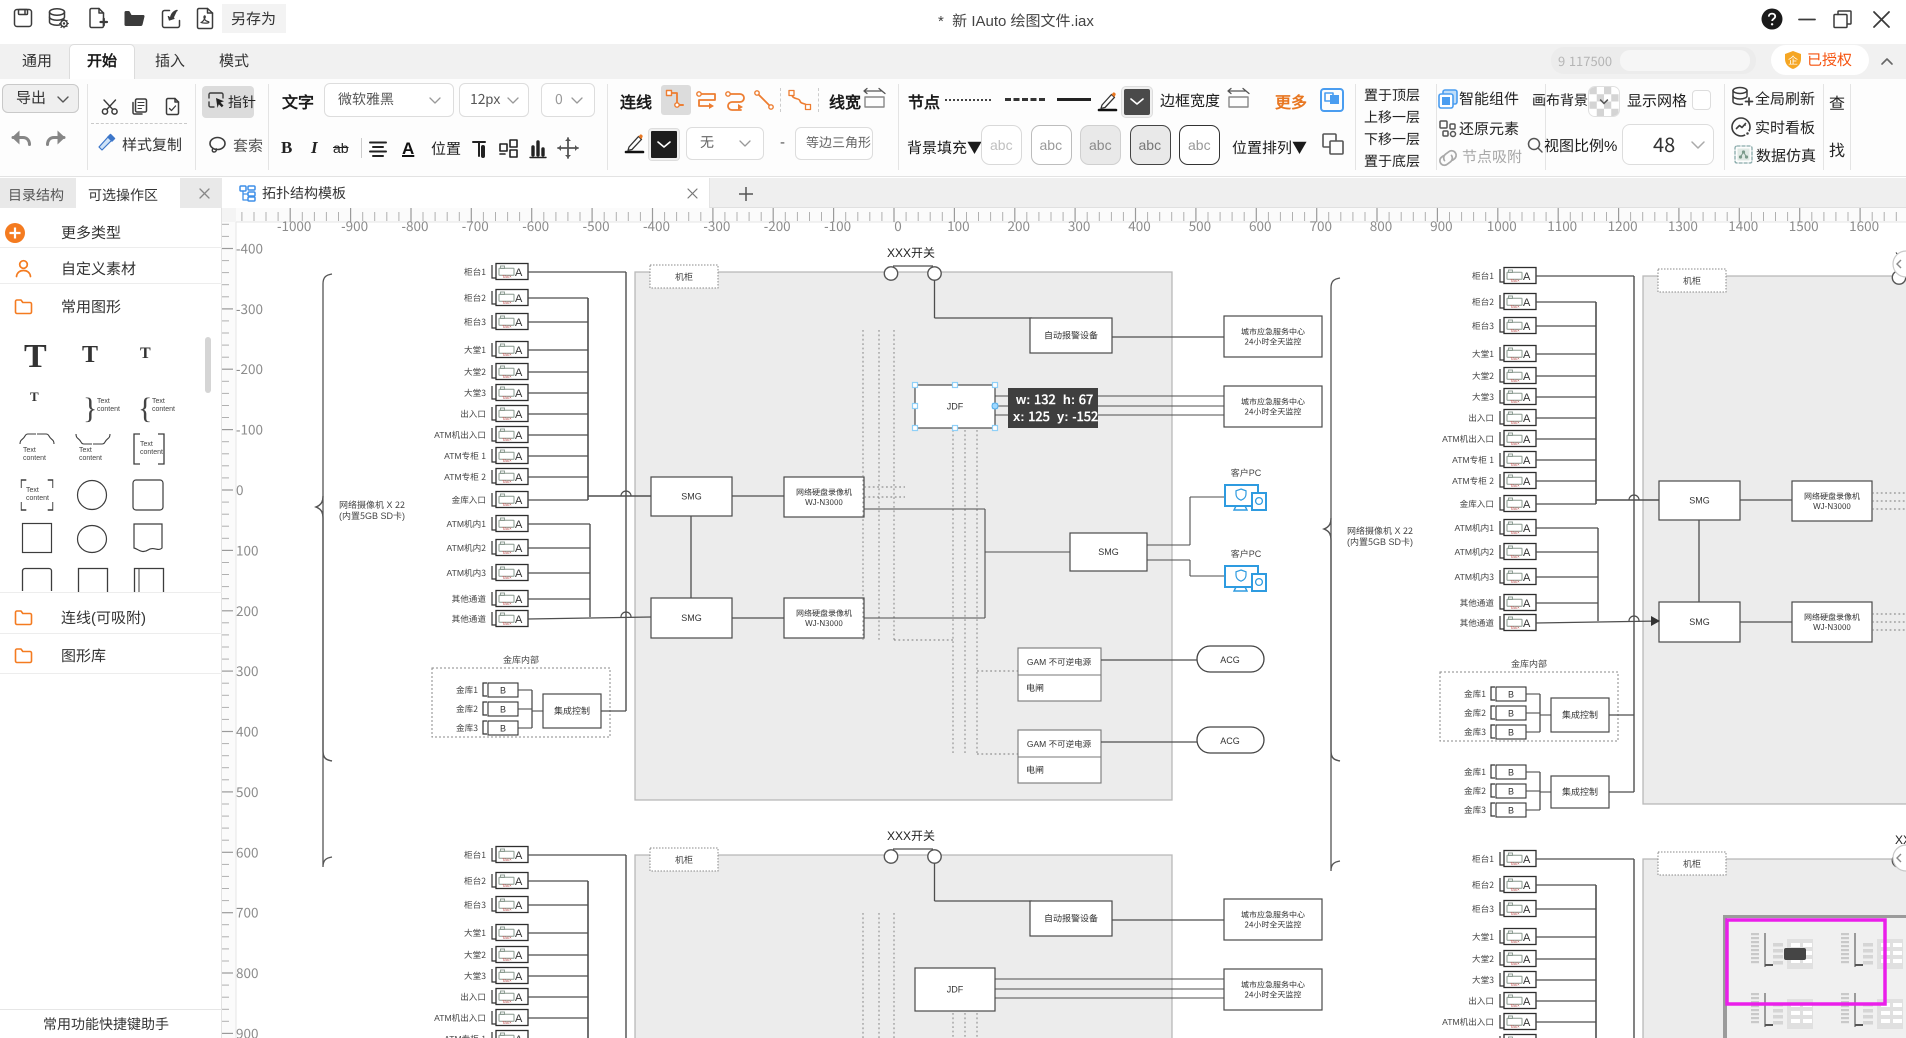  Describe the element at coordinates (1468, 439) in the screenshot. I see `svg-text: ATM机出入口` at that location.